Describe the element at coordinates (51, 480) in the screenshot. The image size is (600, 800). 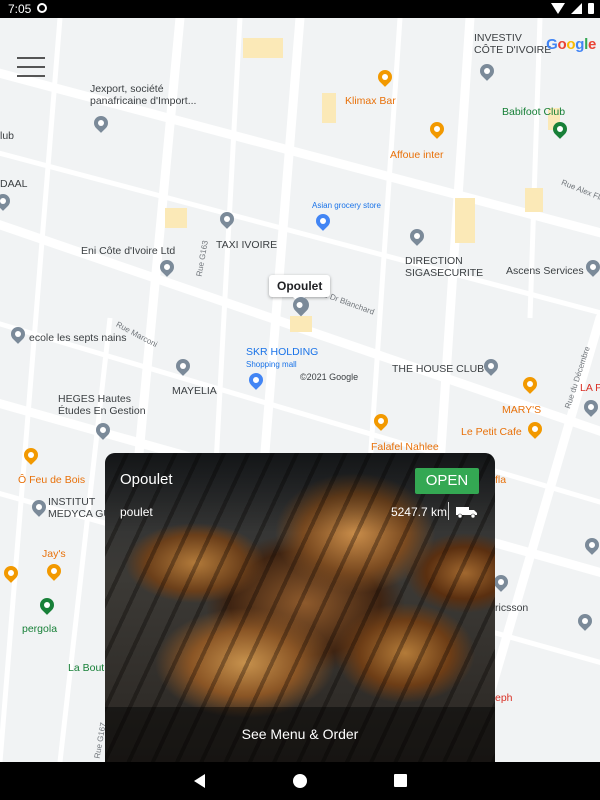
I see `place-feudebois: Ô Feu de Bois` at that location.